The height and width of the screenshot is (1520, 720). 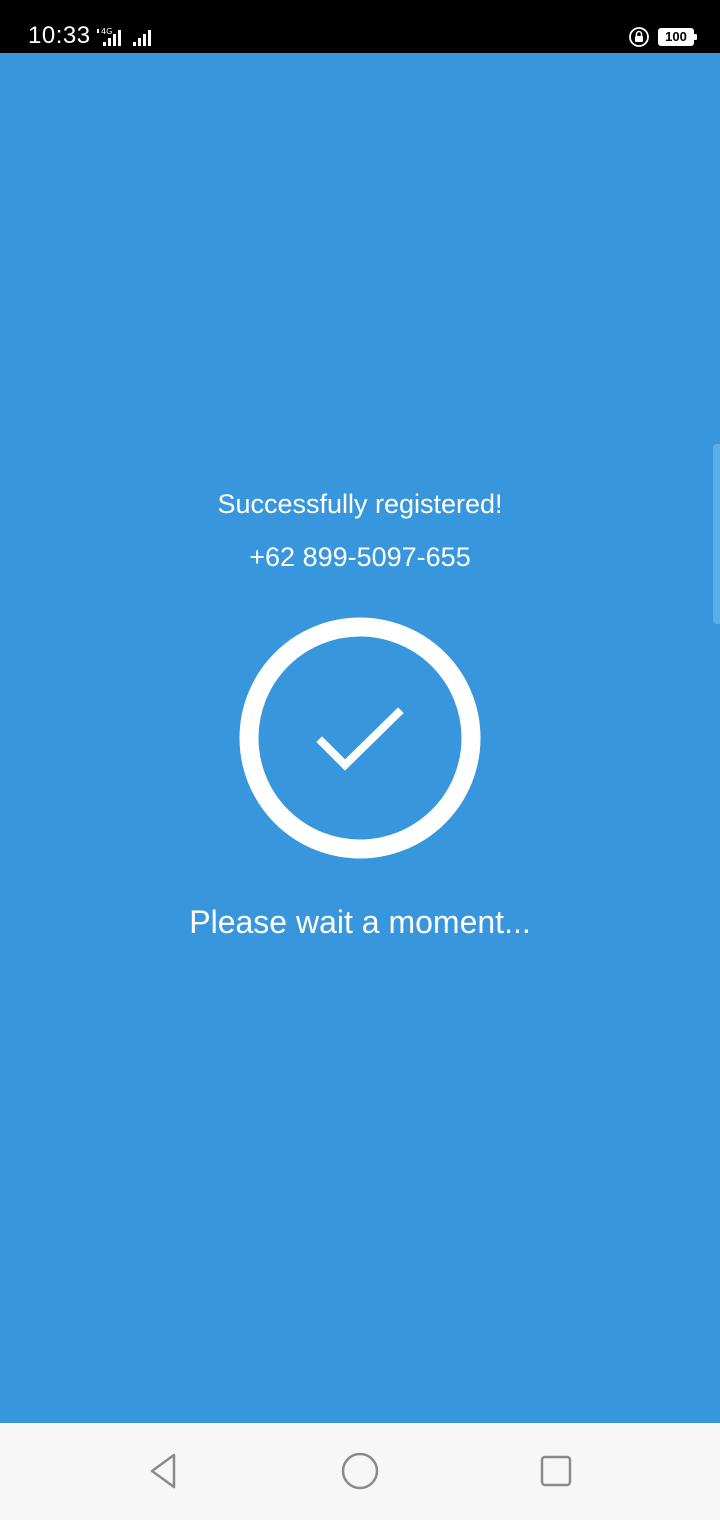 What do you see at coordinates (164, 1471) in the screenshot?
I see `back-icon` at bounding box center [164, 1471].